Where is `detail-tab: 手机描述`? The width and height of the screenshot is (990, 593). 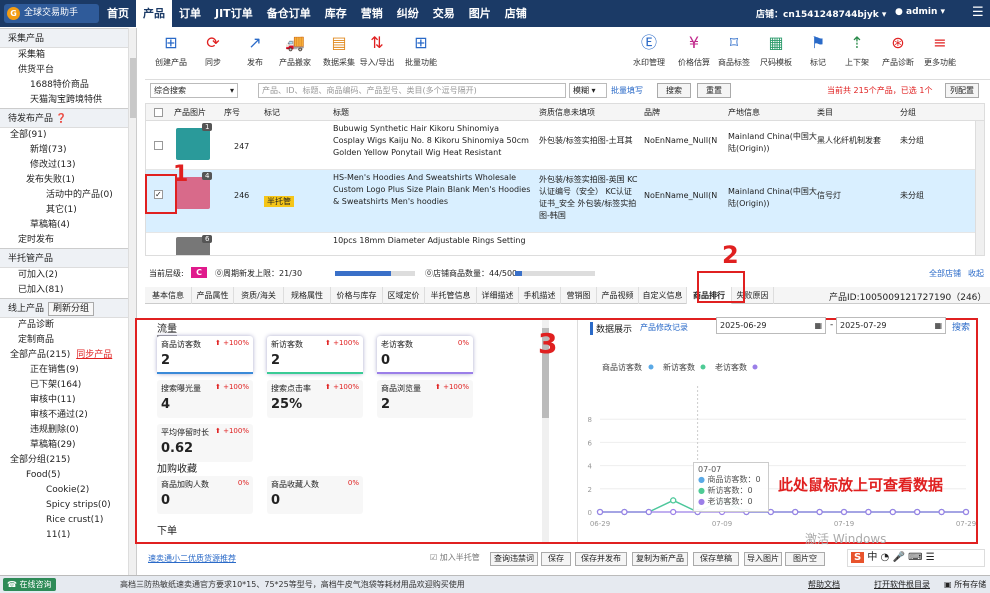
detail-tab: 手机描述 is located at coordinates (540, 295).